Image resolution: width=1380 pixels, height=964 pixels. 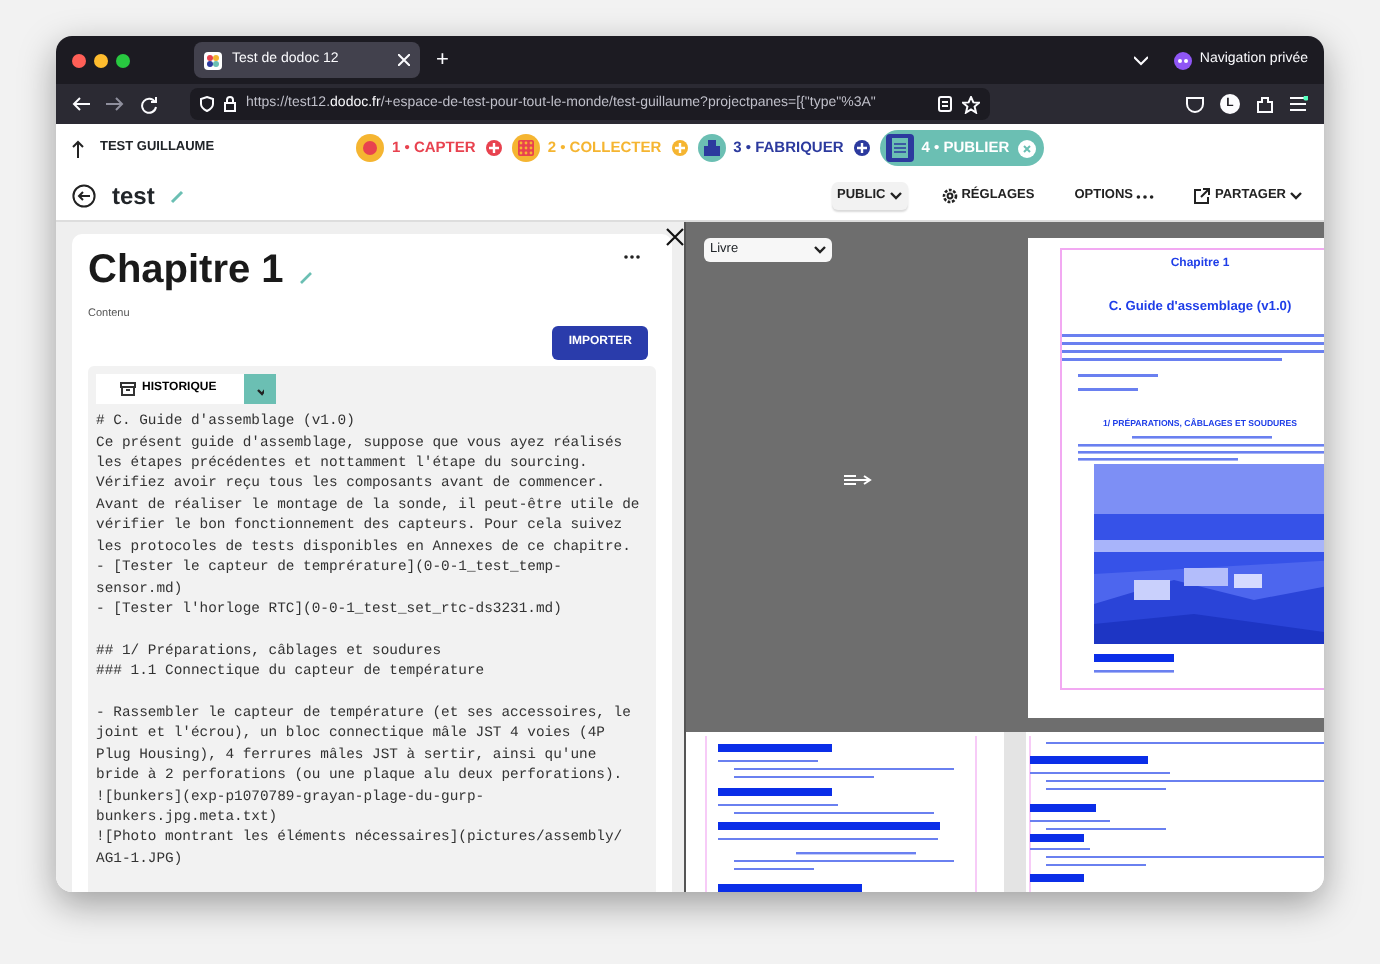 I want to click on page-icon, so click(x=899, y=148).